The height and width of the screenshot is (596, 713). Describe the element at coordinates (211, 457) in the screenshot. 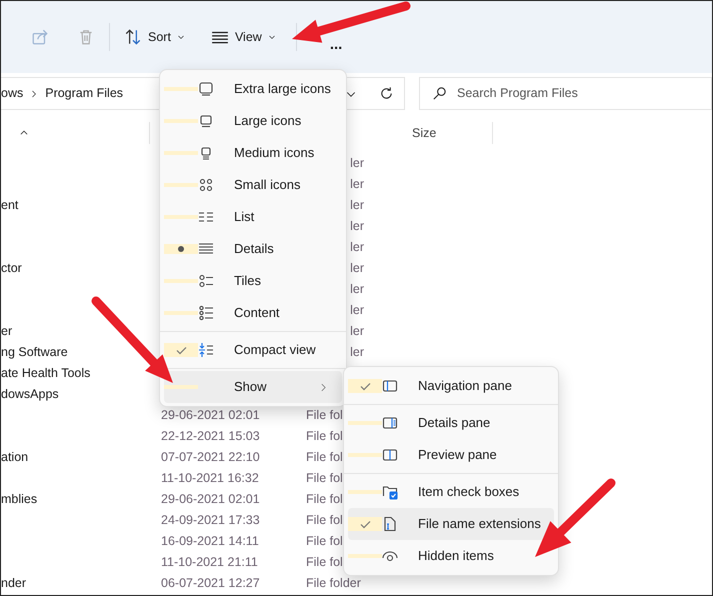

I see `date-modified: 07-07-2021 22:10` at that location.